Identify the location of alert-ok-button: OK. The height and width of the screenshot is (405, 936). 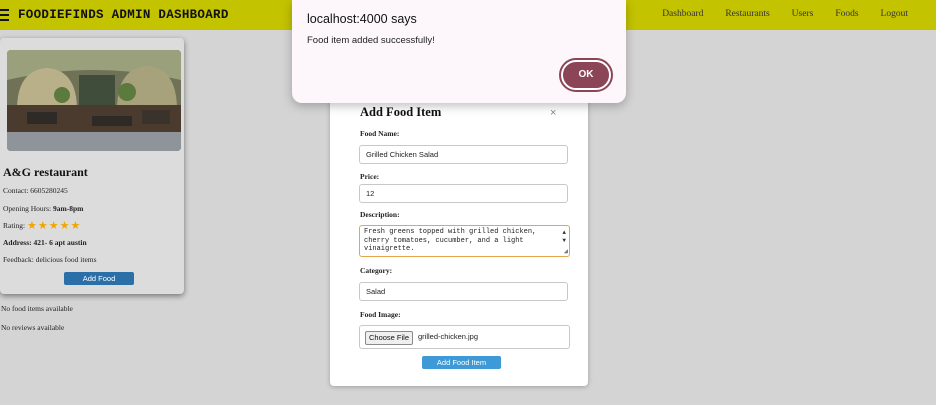
(586, 75).